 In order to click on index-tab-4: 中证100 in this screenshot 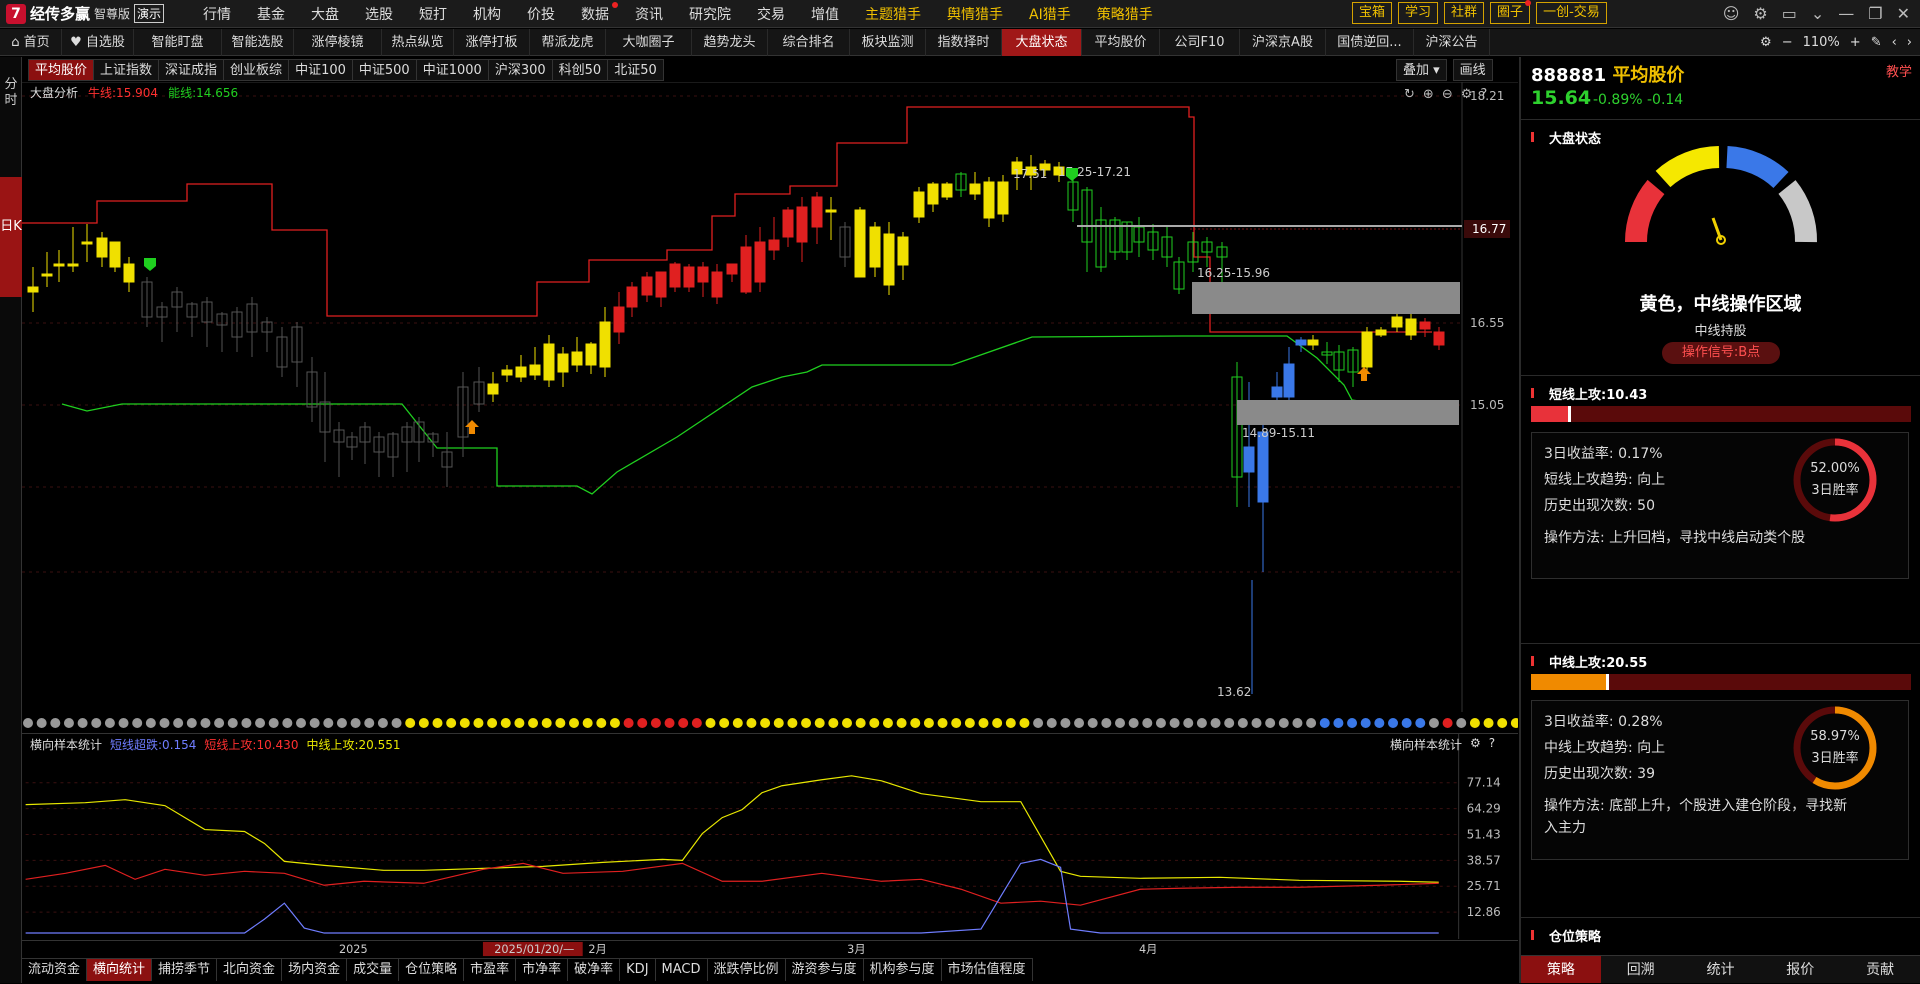, I will do `click(320, 70)`.